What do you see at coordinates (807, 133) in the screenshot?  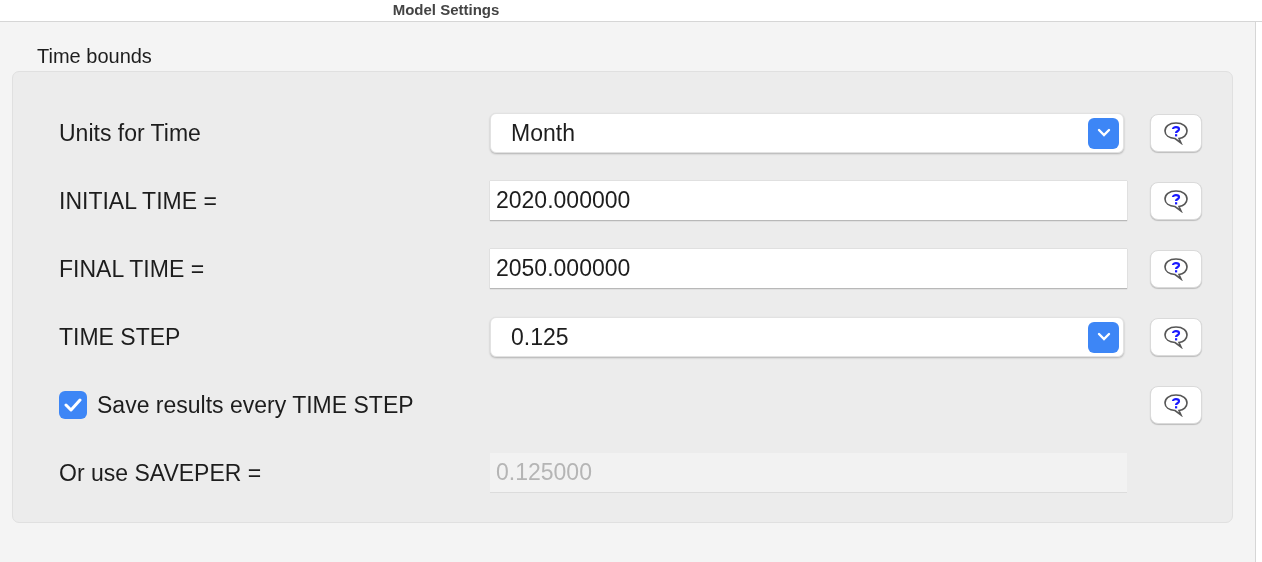 I see `dropdown: Month` at bounding box center [807, 133].